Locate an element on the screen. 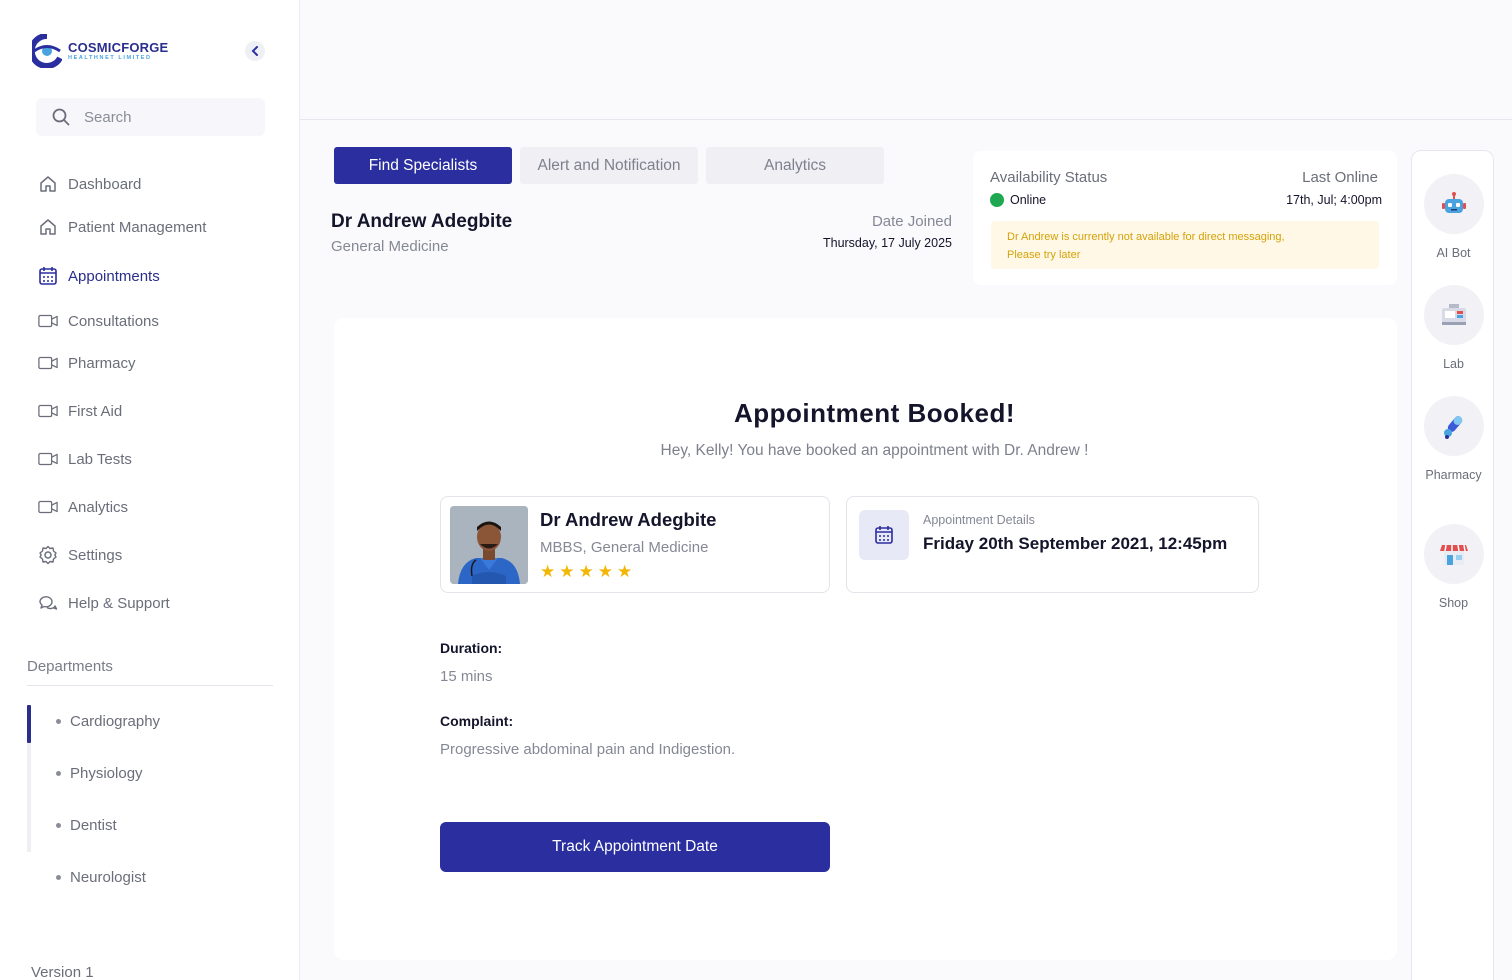 Image resolution: width=1512 pixels, height=980 pixels. pills-icon is located at coordinates (1453, 426).